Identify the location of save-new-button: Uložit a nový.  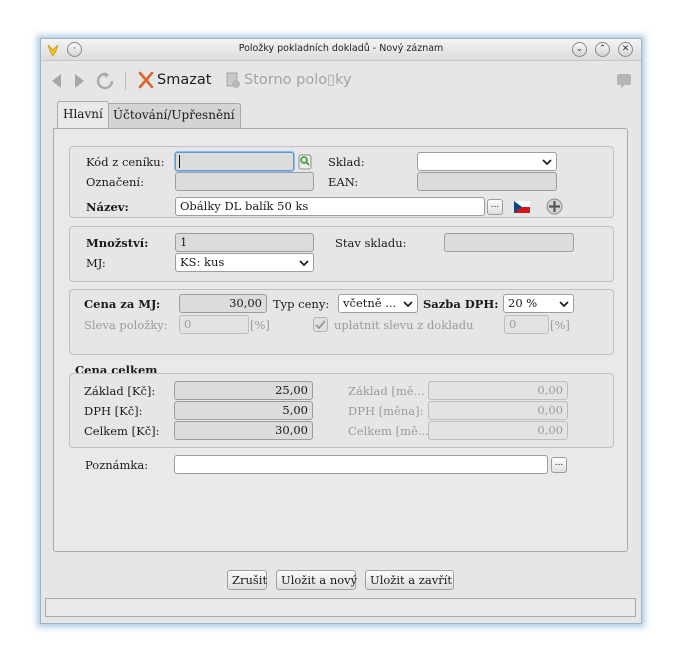
(316, 580).